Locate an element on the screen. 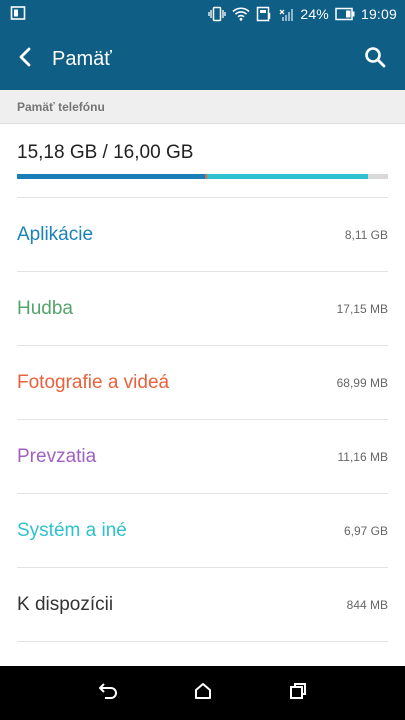 The height and width of the screenshot is (720, 405). status-left is located at coordinates (18, 14).